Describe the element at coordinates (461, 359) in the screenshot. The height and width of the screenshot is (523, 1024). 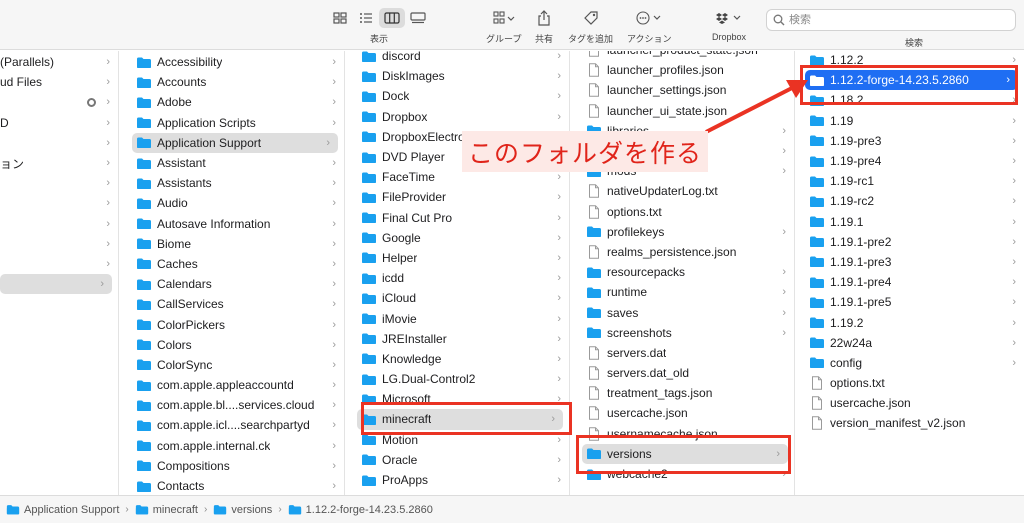
I see `folder-item: Knowledge ›` at that location.